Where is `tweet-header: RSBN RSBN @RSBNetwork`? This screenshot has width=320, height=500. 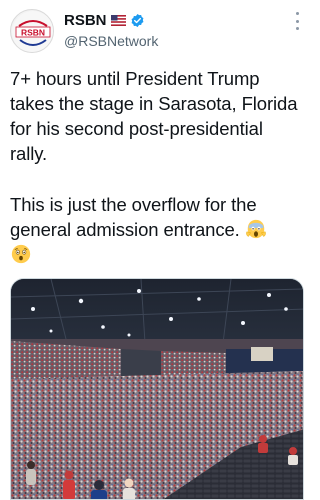 tweet-header: RSBN RSBN @RSBNetwork is located at coordinates (157, 30).